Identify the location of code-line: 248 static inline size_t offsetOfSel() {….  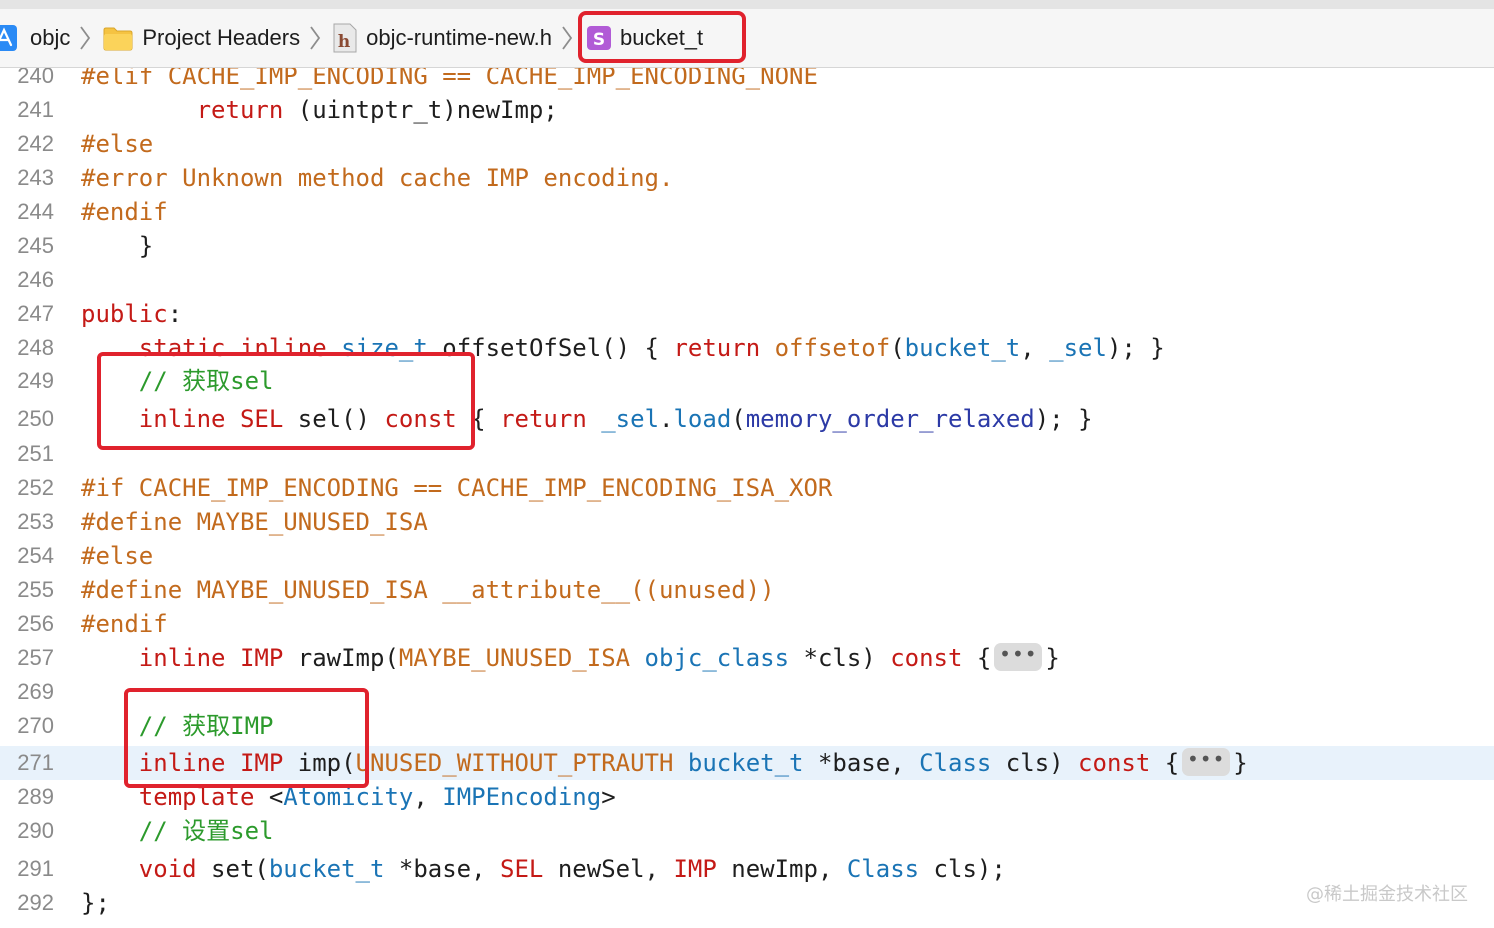
(747, 348).